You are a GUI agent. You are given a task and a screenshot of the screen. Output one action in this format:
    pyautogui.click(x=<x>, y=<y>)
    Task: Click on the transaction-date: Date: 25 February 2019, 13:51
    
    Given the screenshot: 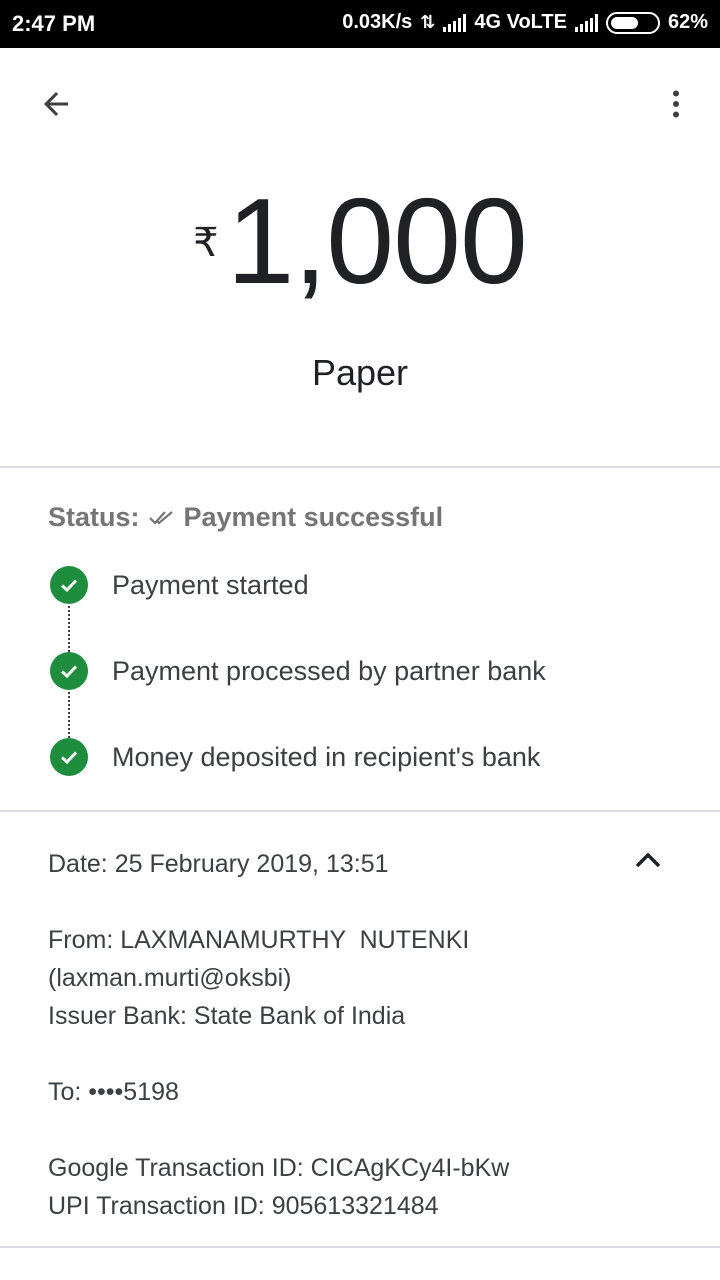 What is the action you would take?
    pyautogui.click(x=218, y=864)
    